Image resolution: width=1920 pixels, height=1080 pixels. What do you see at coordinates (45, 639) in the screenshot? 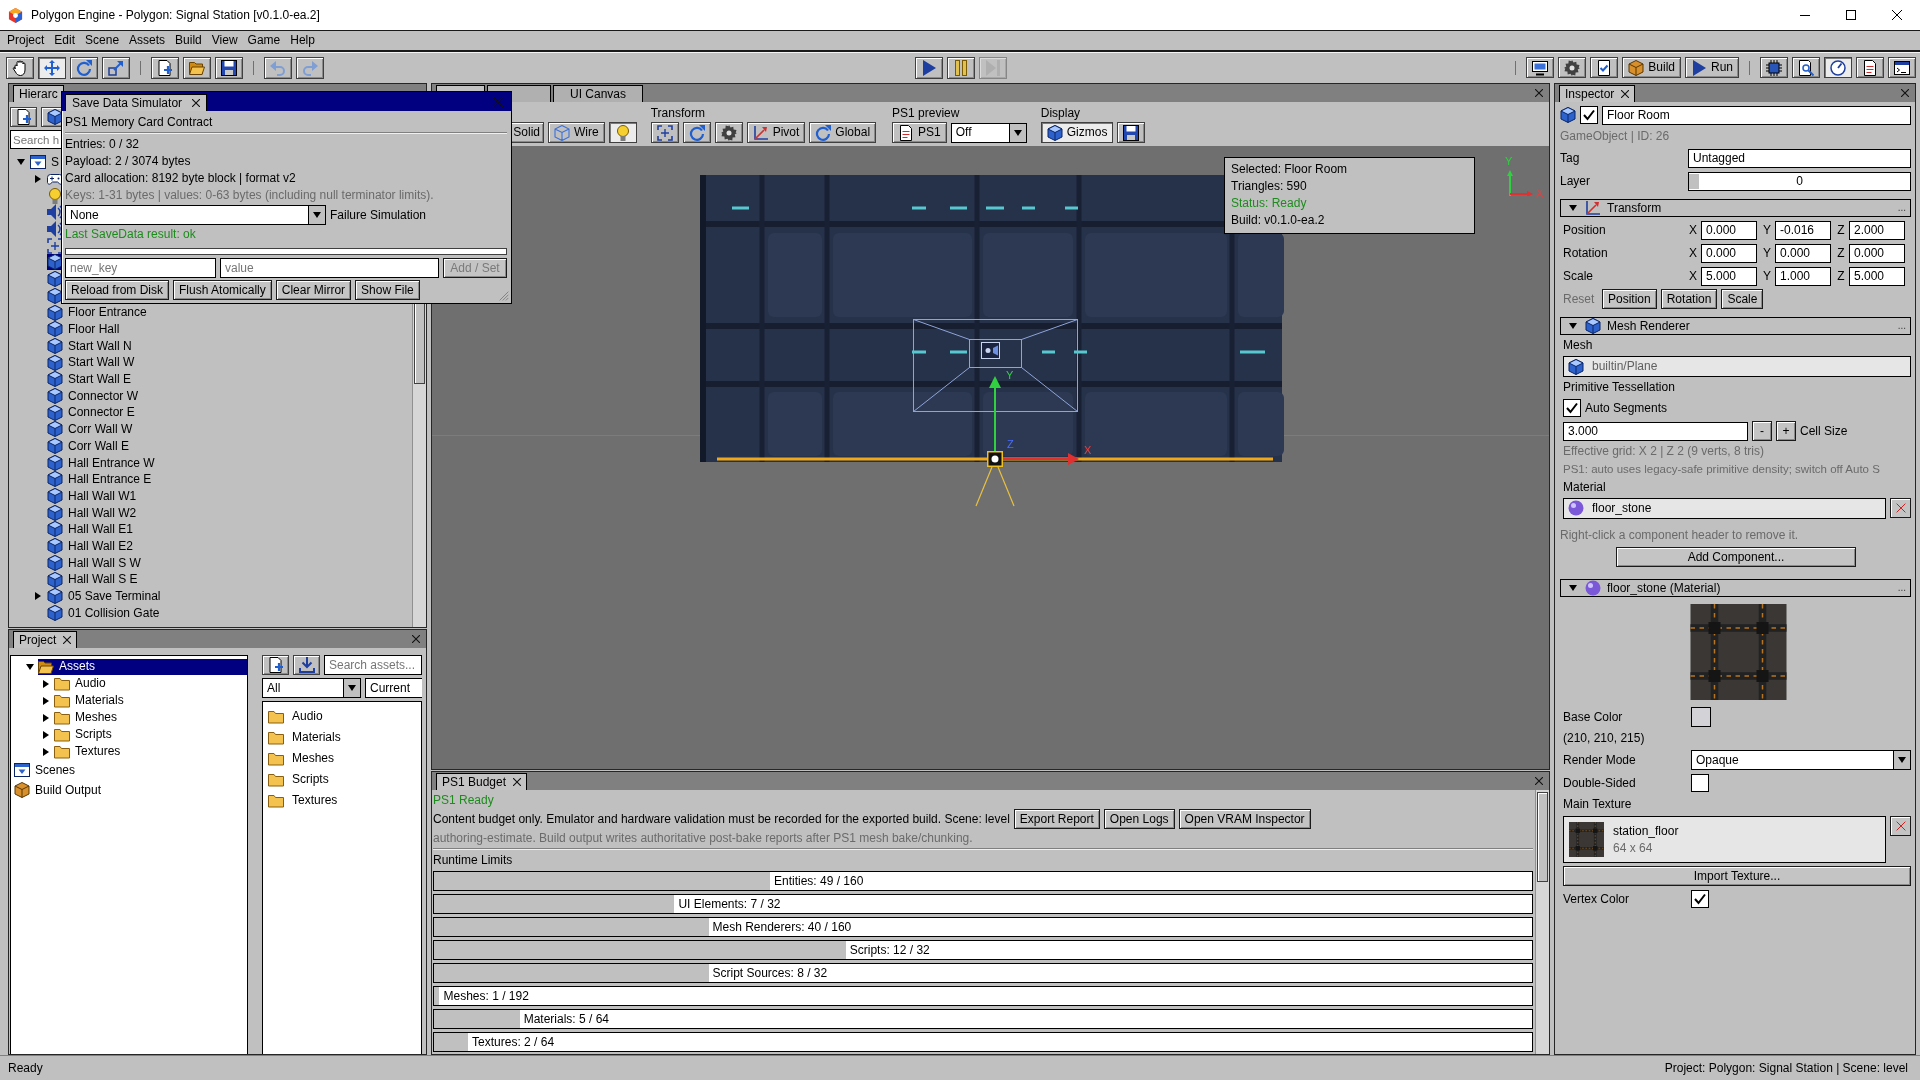
I see `tab: Project` at bounding box center [45, 639].